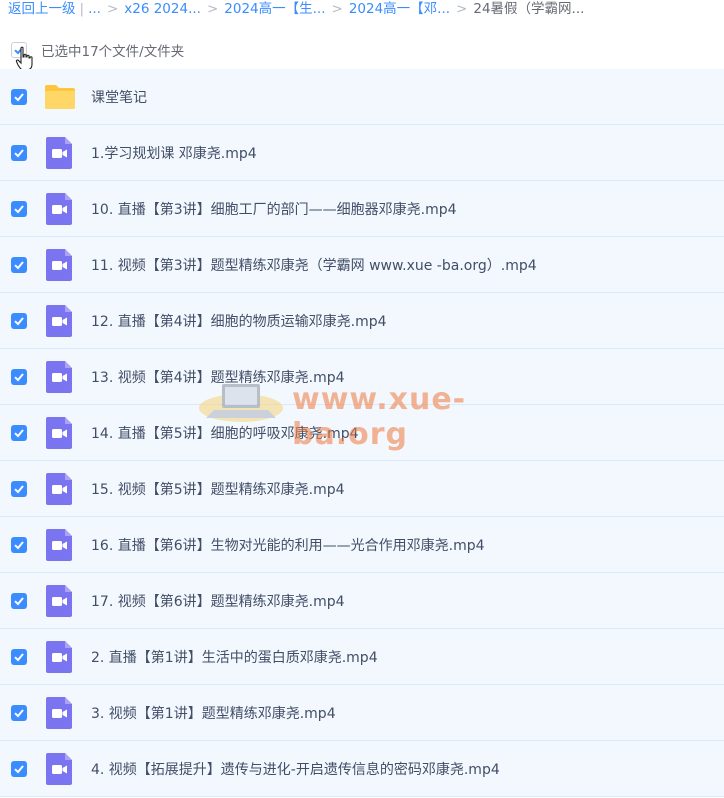  What do you see at coordinates (239, 321) in the screenshot?
I see `file-name: 12. 直播【第4讲】细胞的物质运输邓康尧.mp4` at bounding box center [239, 321].